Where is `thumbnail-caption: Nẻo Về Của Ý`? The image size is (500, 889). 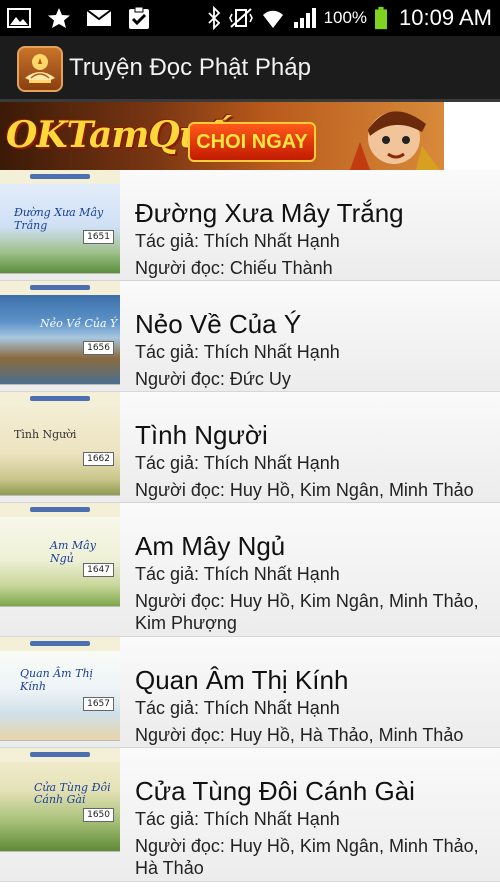
thumbnail-caption: Nẻo Về Của Ý is located at coordinates (79, 323).